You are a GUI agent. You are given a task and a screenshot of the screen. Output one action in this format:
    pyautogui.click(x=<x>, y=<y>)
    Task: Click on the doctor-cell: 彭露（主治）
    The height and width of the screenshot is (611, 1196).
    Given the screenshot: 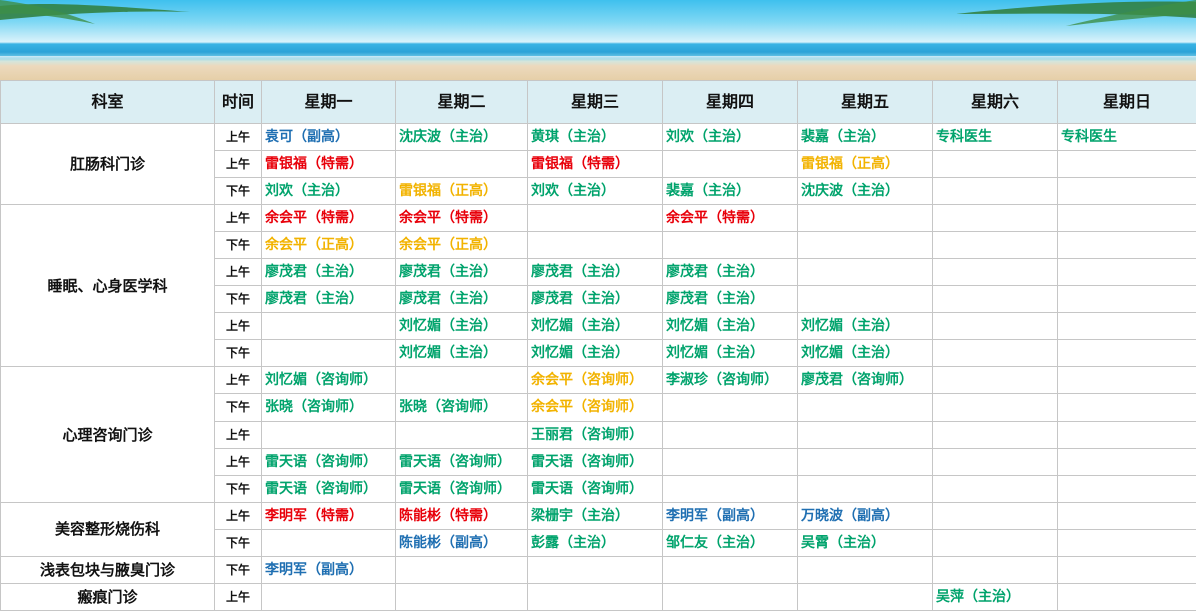 What is the action you would take?
    pyautogui.click(x=595, y=542)
    